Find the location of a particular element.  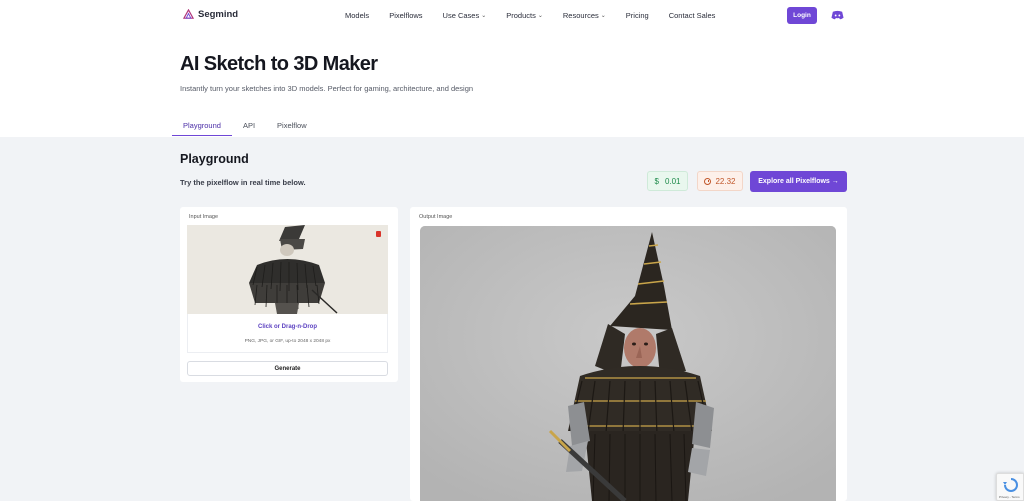

nav-item-models: Models is located at coordinates (357, 15).